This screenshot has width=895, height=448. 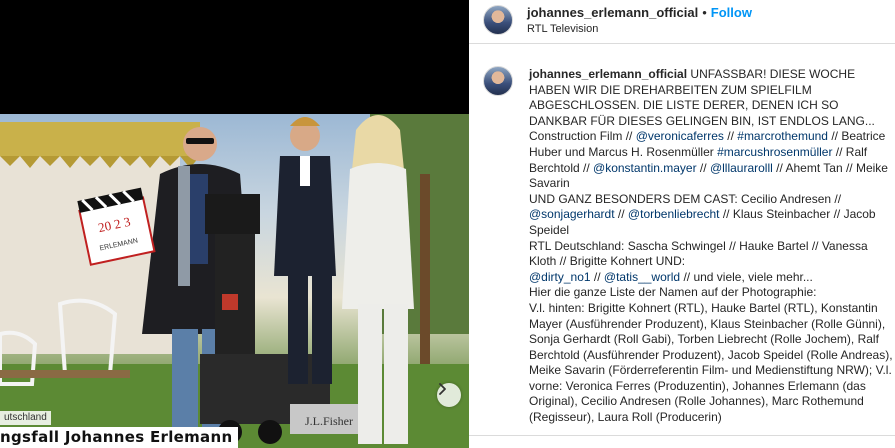 I want to click on chevron-right-icon, so click(x=442, y=389).